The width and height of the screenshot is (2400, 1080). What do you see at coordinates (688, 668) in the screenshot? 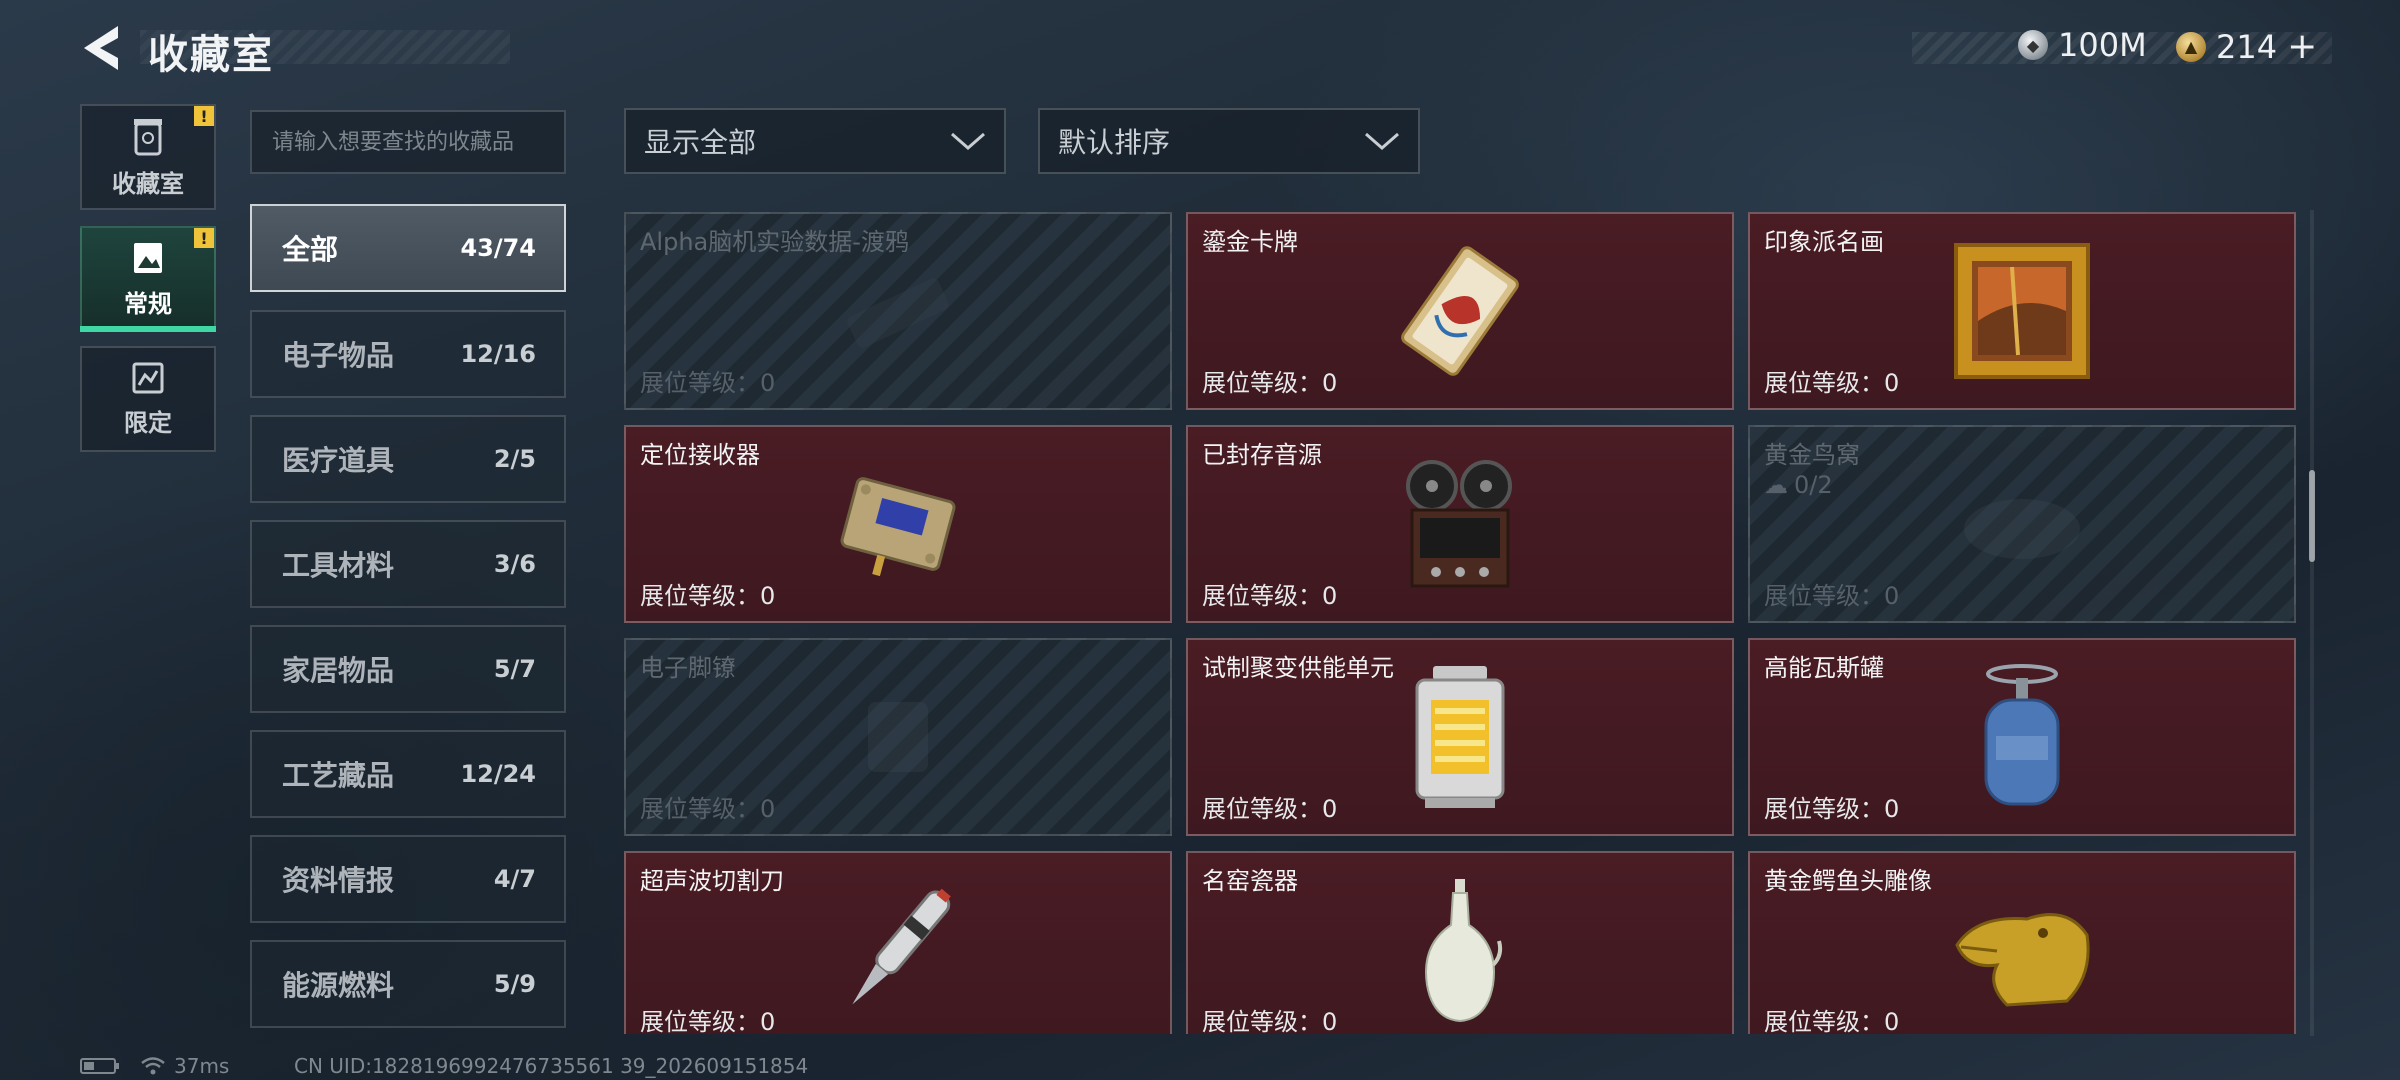
I see `item-name: 电子脚镣` at bounding box center [688, 668].